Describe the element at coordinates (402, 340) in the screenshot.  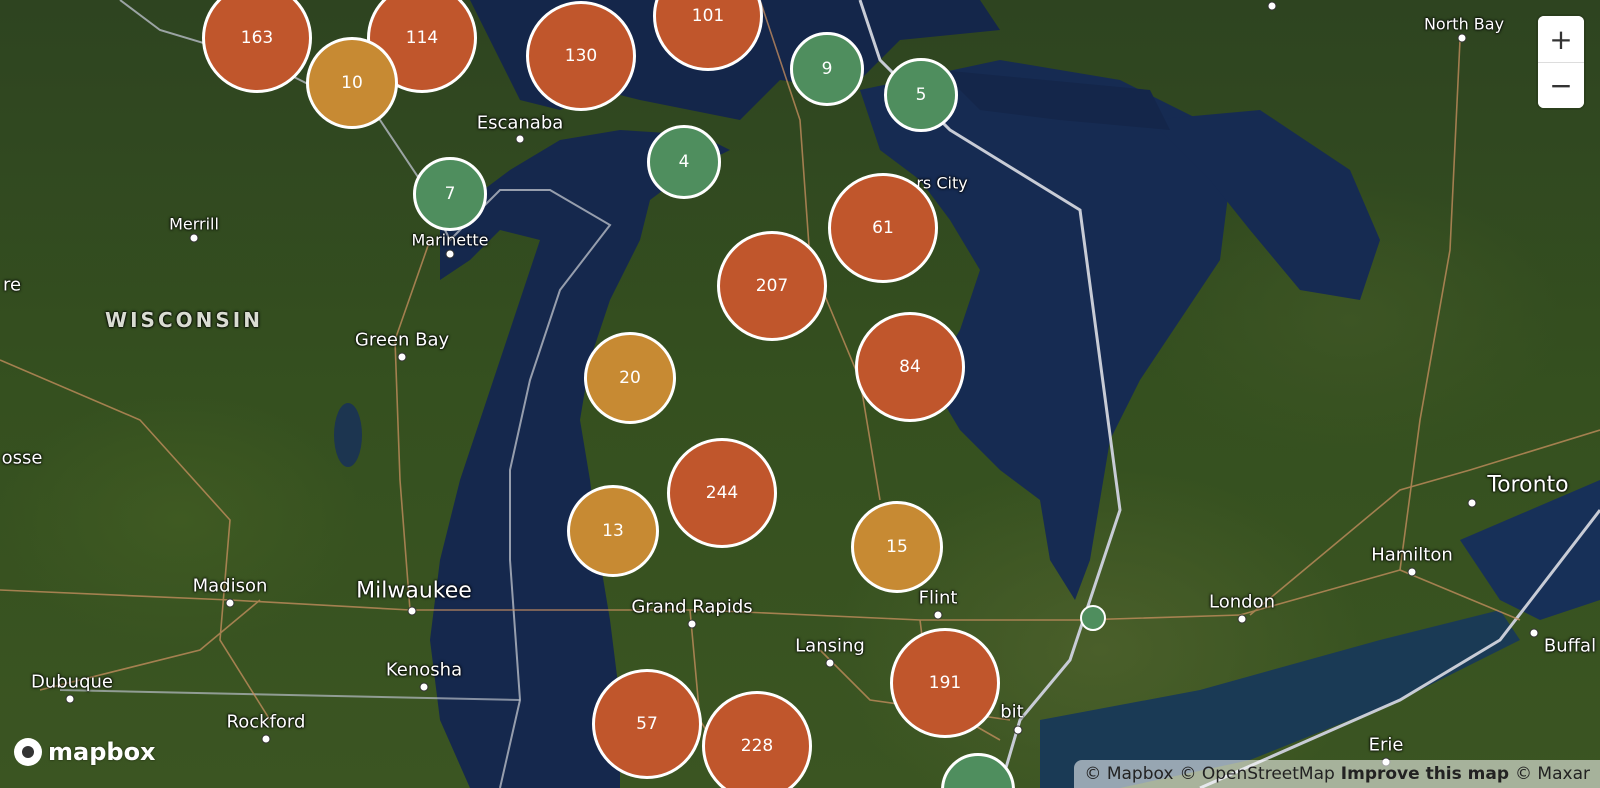
I see `city-label: Green Bay` at that location.